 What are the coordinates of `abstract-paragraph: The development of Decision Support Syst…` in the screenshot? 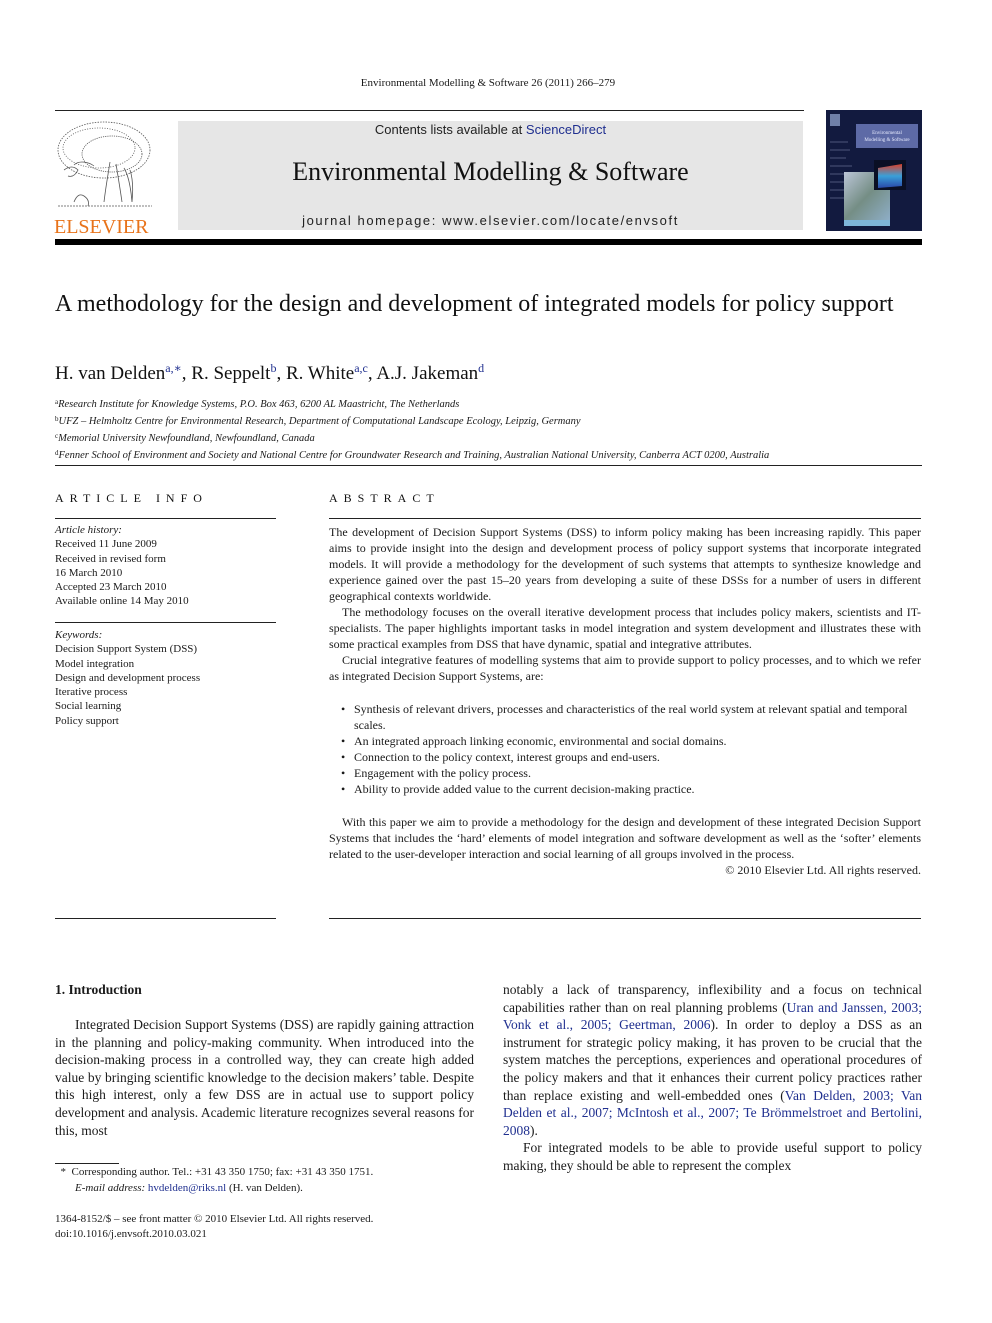 It's located at (625, 564).